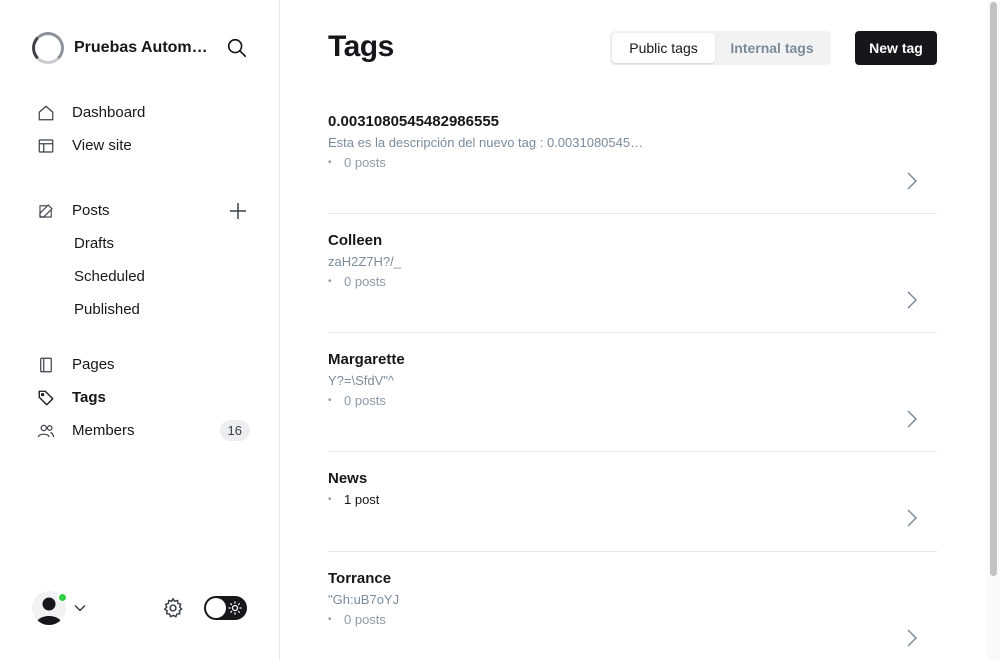 The image size is (1000, 660). I want to click on main-nav: Dashboard View site, so click(143, 129).